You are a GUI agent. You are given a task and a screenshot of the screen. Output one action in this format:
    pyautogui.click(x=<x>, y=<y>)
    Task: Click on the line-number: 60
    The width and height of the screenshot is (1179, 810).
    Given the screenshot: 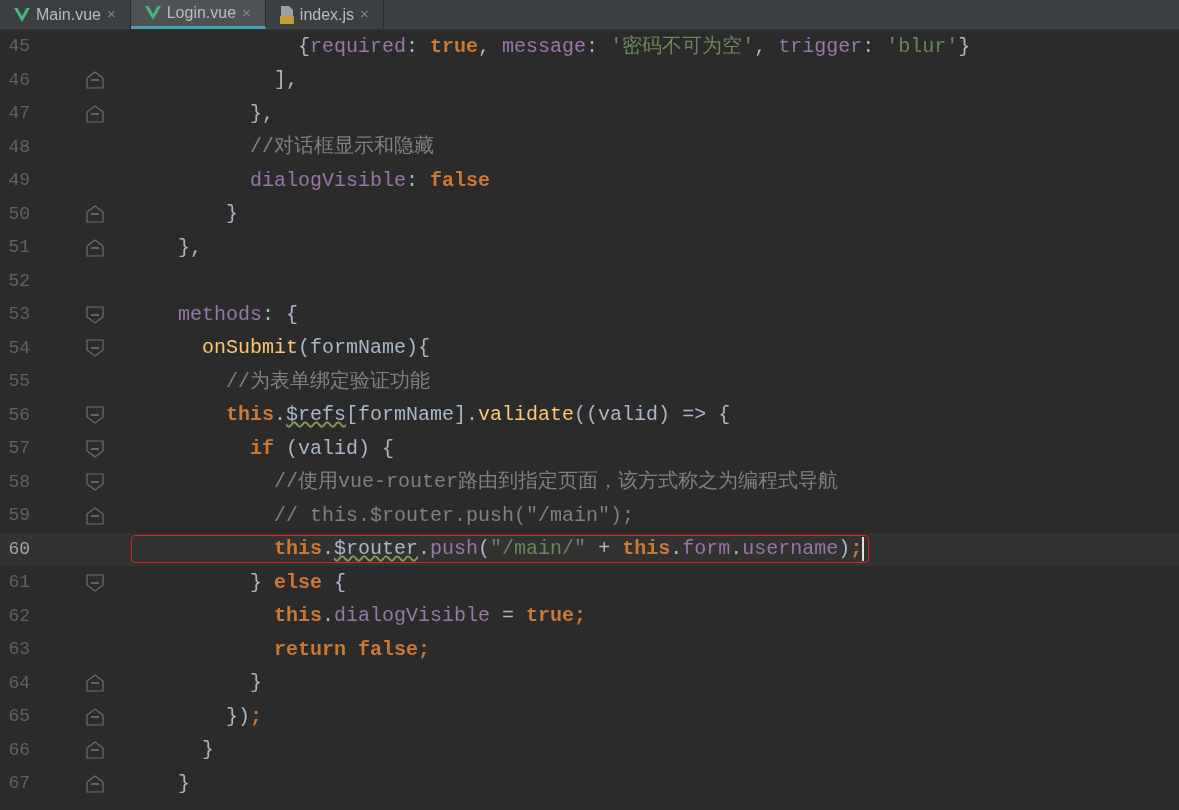 What is the action you would take?
    pyautogui.click(x=18, y=549)
    